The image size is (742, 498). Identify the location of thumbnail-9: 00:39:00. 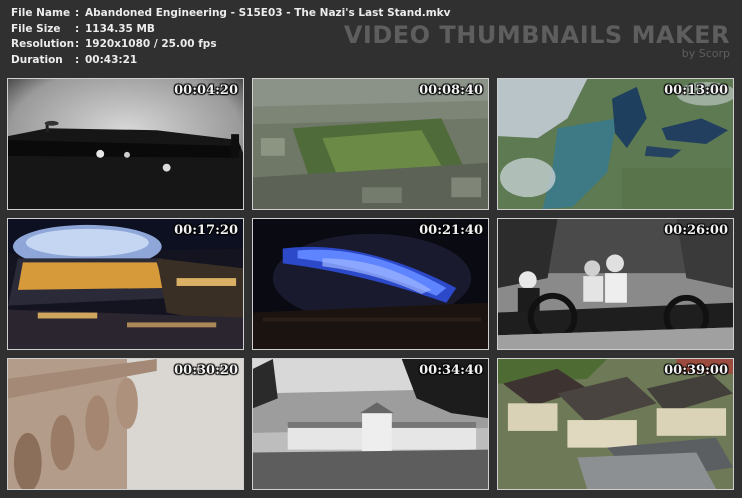
(615, 424).